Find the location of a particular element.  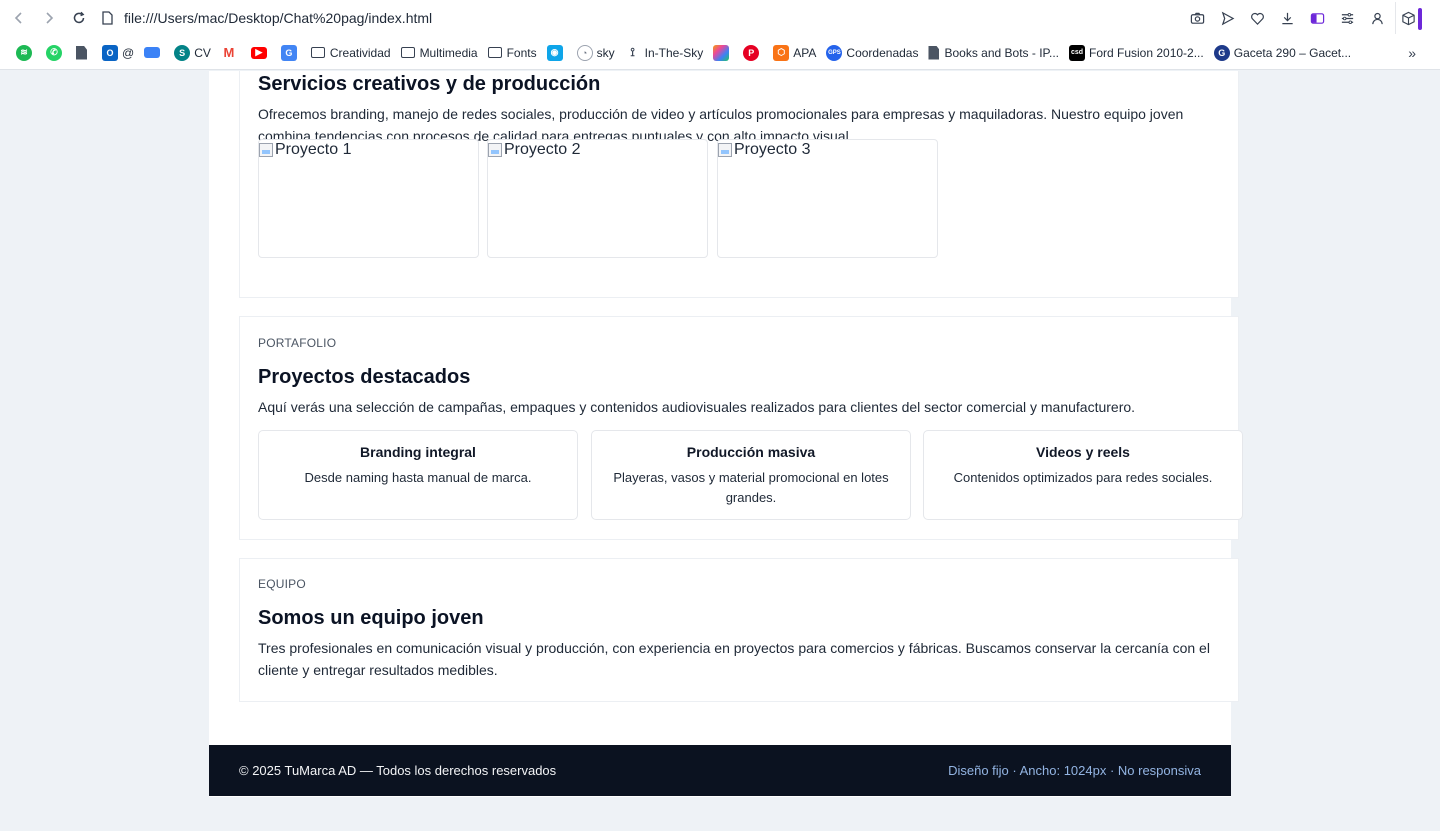

feature-title: Producción masiva is located at coordinates (751, 452).